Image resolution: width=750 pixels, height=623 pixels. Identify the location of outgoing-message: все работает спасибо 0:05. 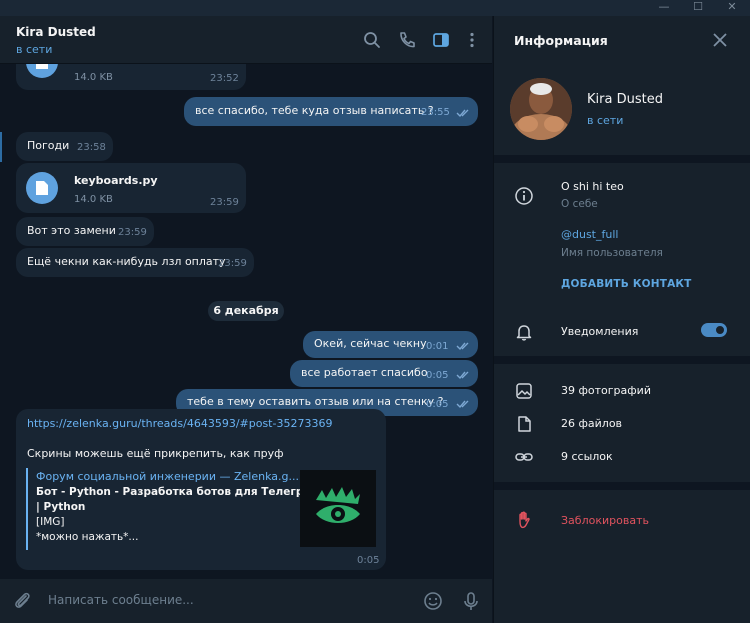
(384, 373).